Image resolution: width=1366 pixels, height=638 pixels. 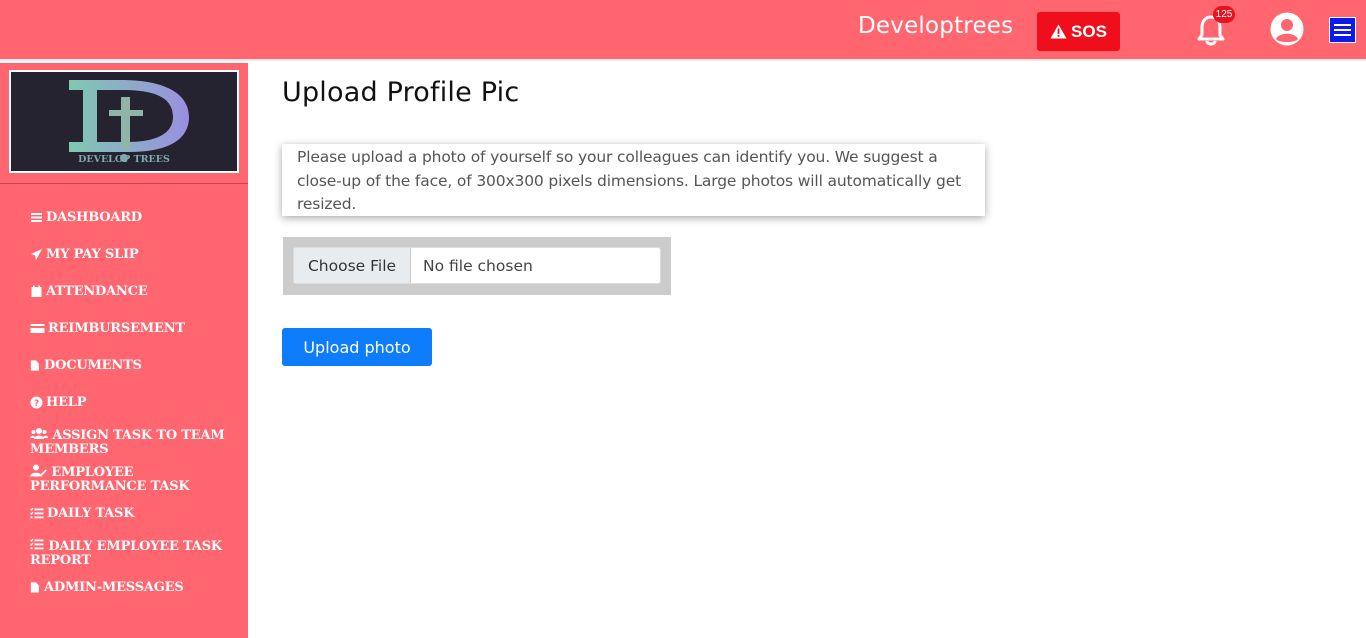 What do you see at coordinates (37, 328) in the screenshot?
I see `credit-card-icon` at bounding box center [37, 328].